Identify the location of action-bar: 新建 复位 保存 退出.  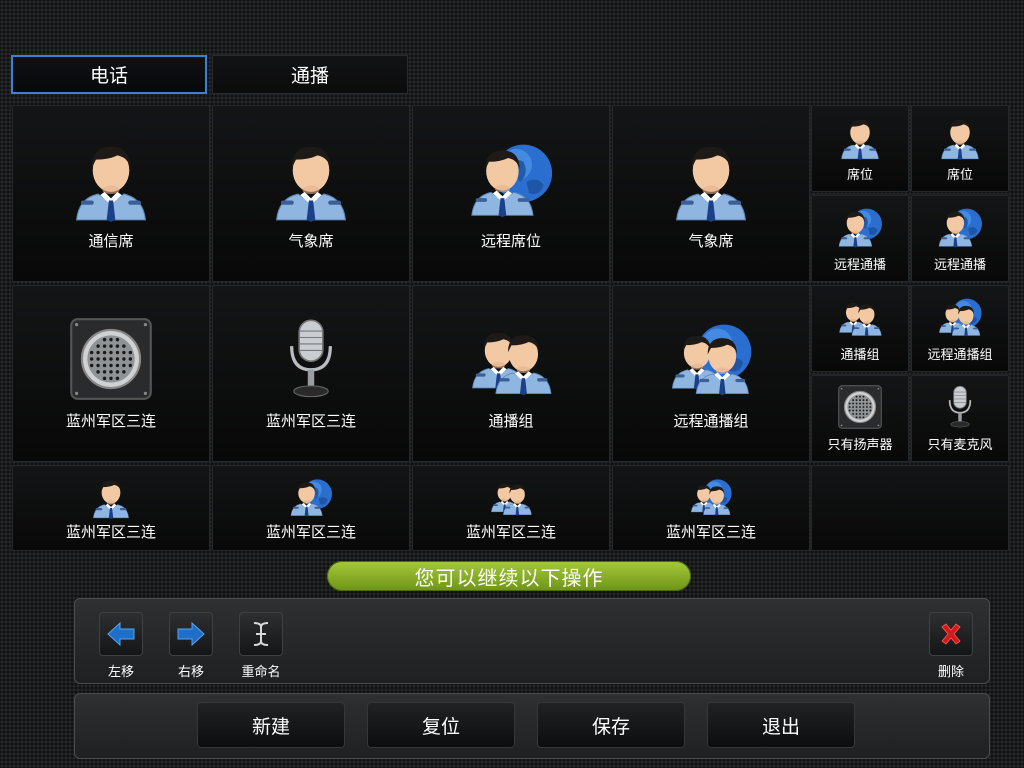
(532, 726).